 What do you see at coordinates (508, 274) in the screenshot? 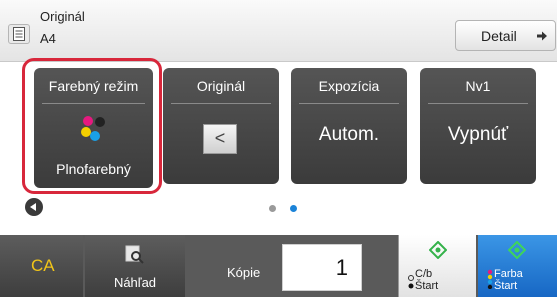
I see `color-start-line1: Farba` at bounding box center [508, 274].